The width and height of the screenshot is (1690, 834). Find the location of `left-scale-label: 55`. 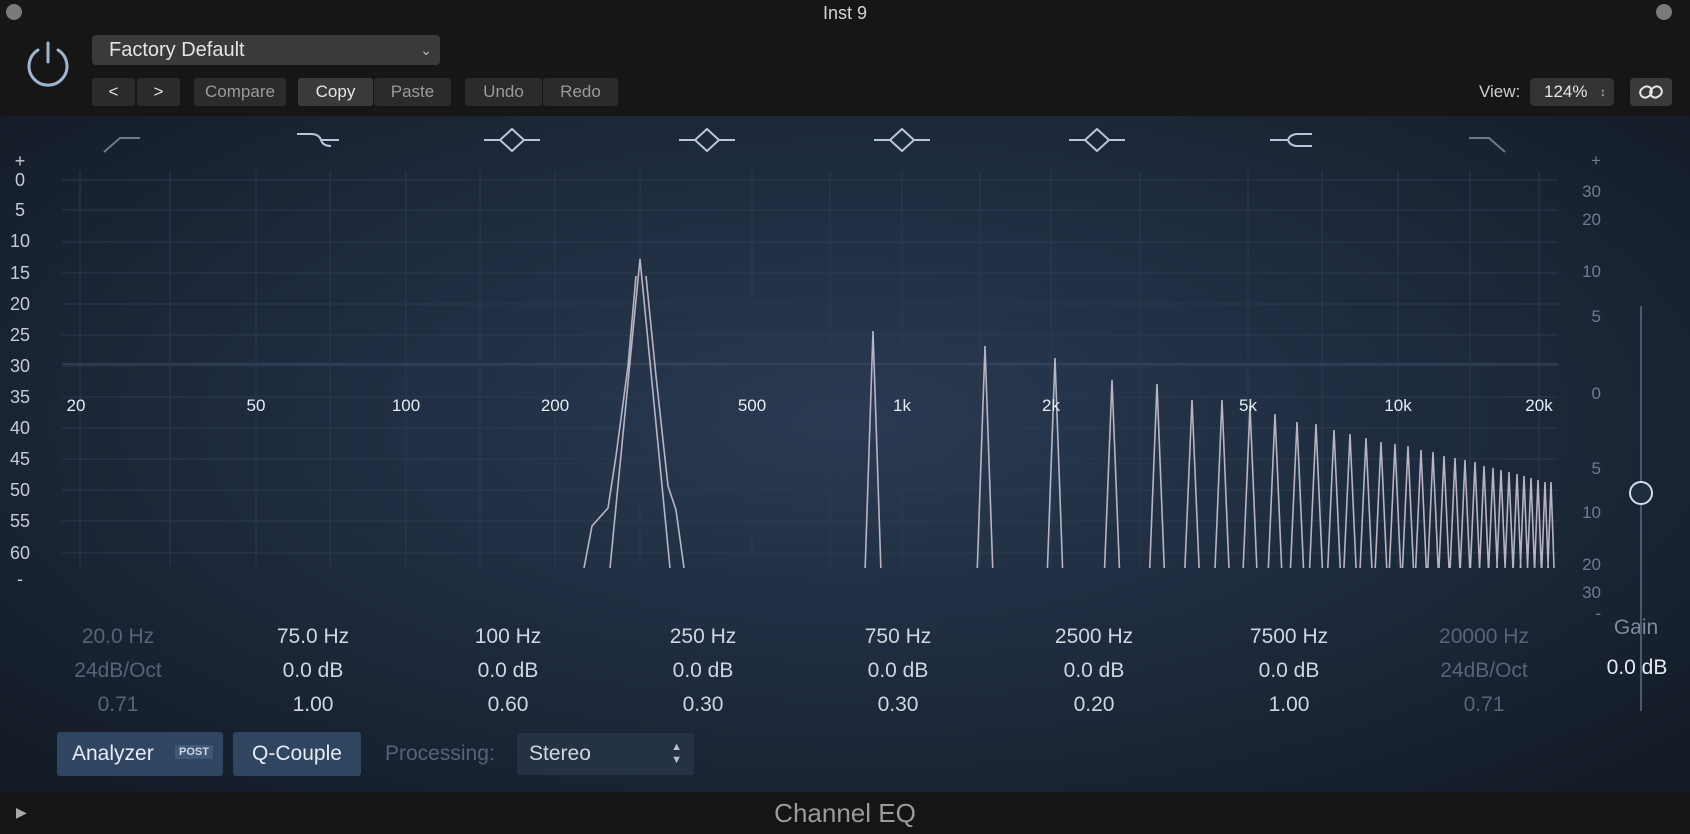

left-scale-label: 55 is located at coordinates (20, 521).